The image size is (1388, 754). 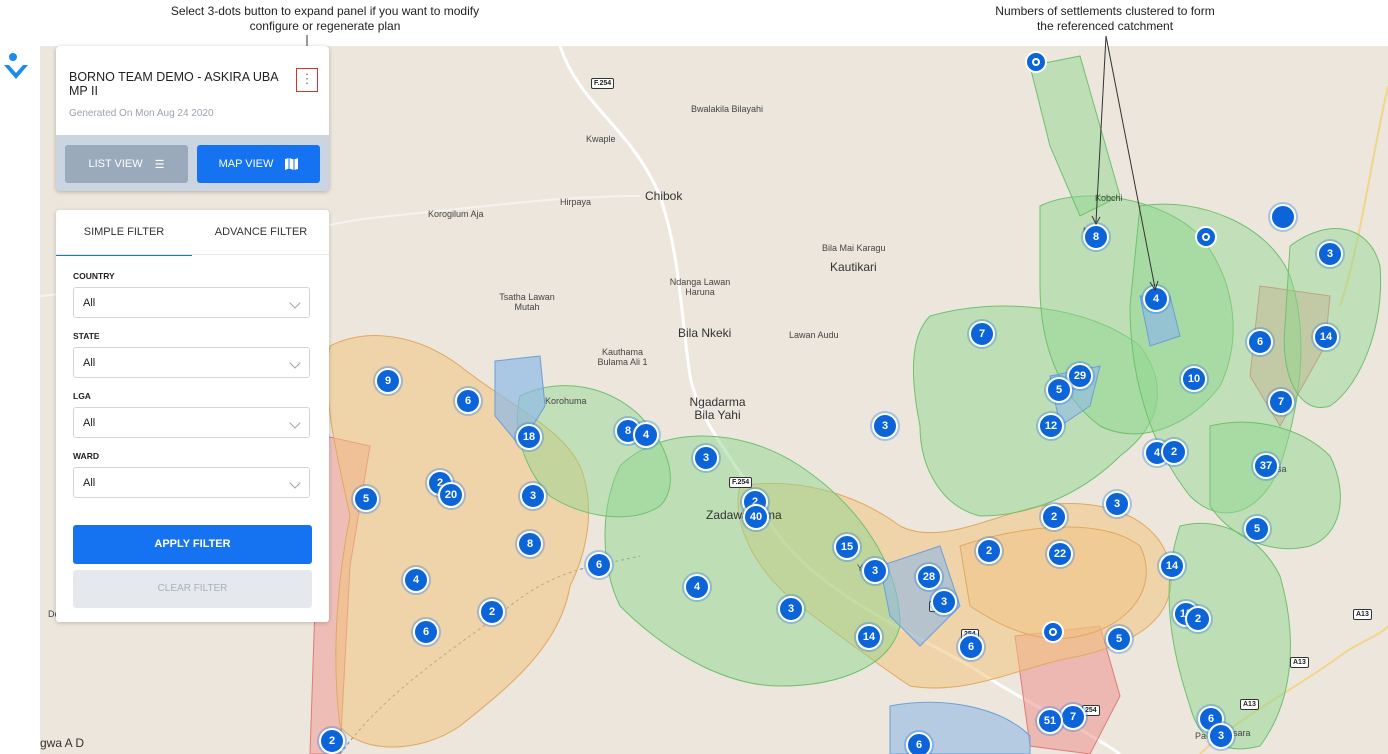 I want to click on place-label: Kautikari, so click(x=853, y=267).